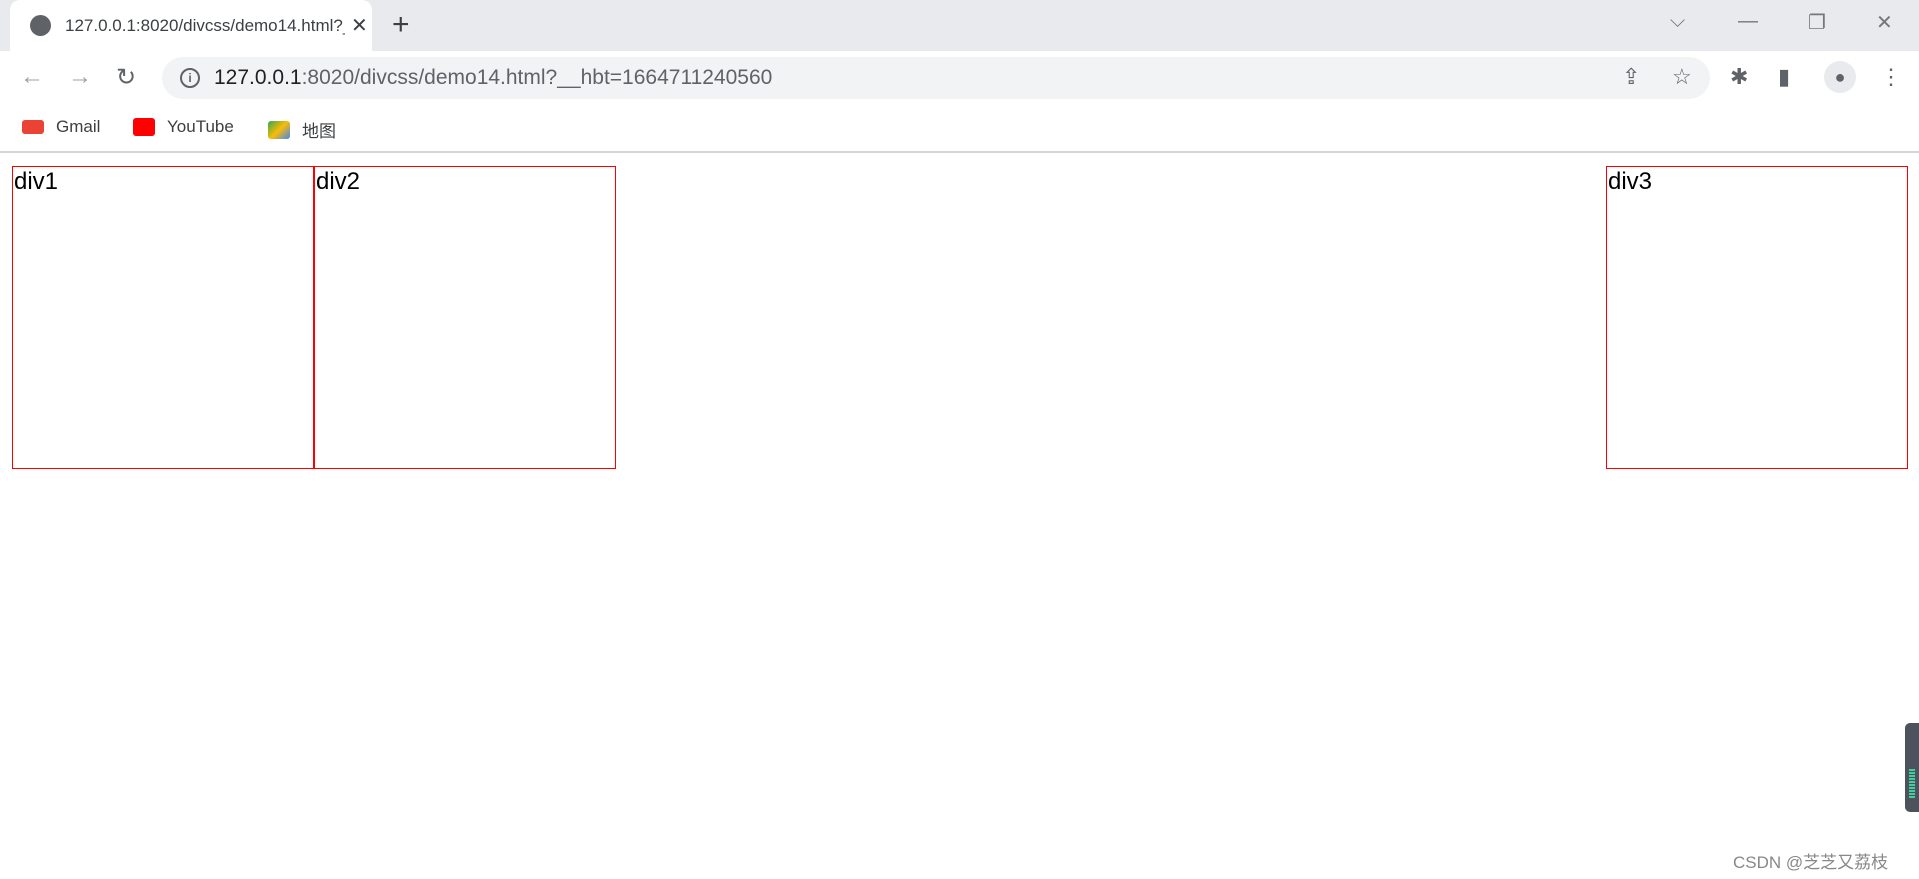 The width and height of the screenshot is (1919, 879). What do you see at coordinates (32, 77) in the screenshot?
I see `back-button: ←` at bounding box center [32, 77].